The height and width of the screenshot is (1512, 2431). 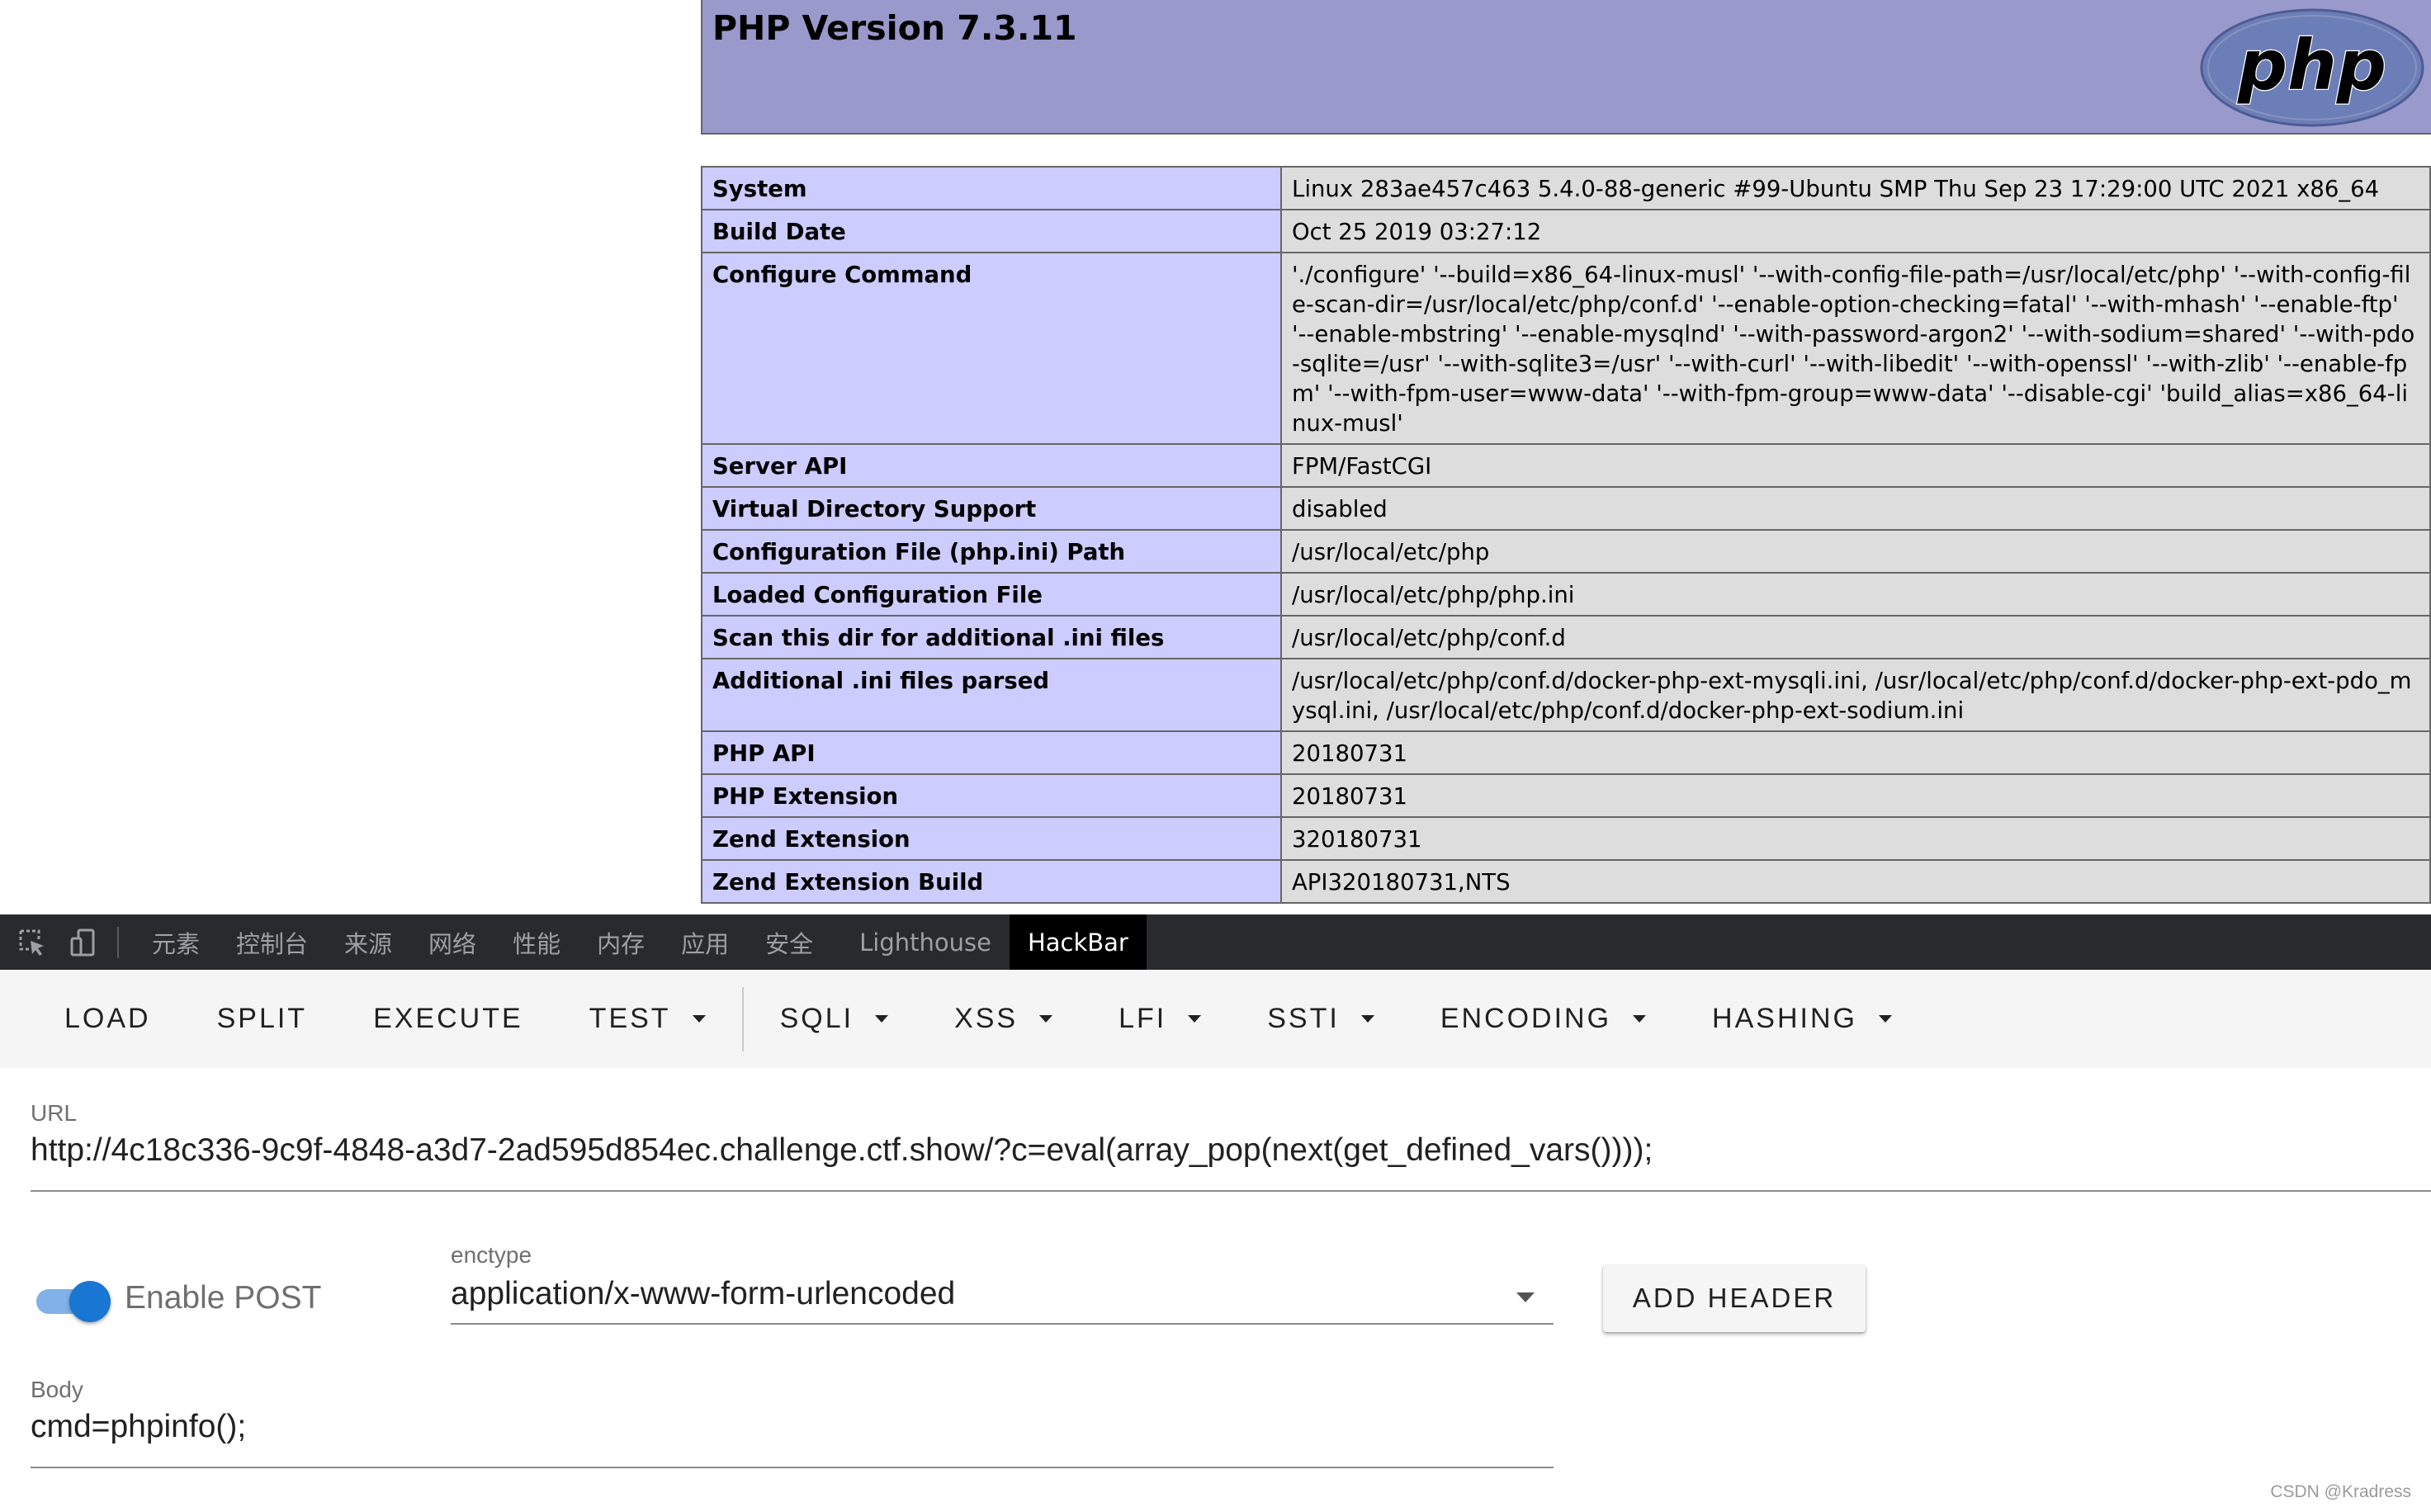 I want to click on info-row: Server API FPM/FastCGI, so click(x=1566, y=465).